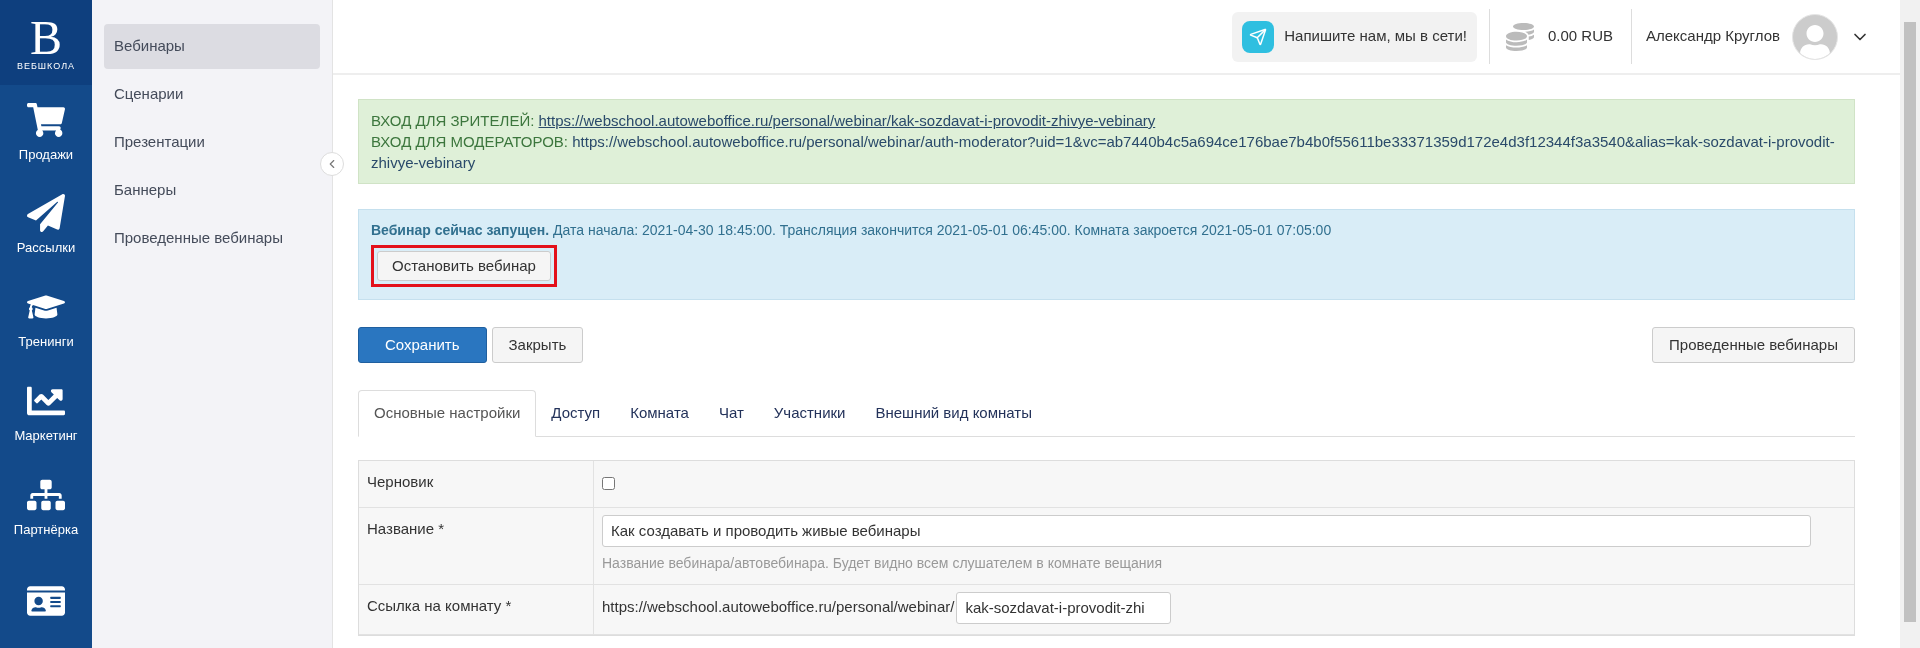 The height and width of the screenshot is (648, 1920). Describe the element at coordinates (809, 413) in the screenshot. I see `tab: Участники` at that location.